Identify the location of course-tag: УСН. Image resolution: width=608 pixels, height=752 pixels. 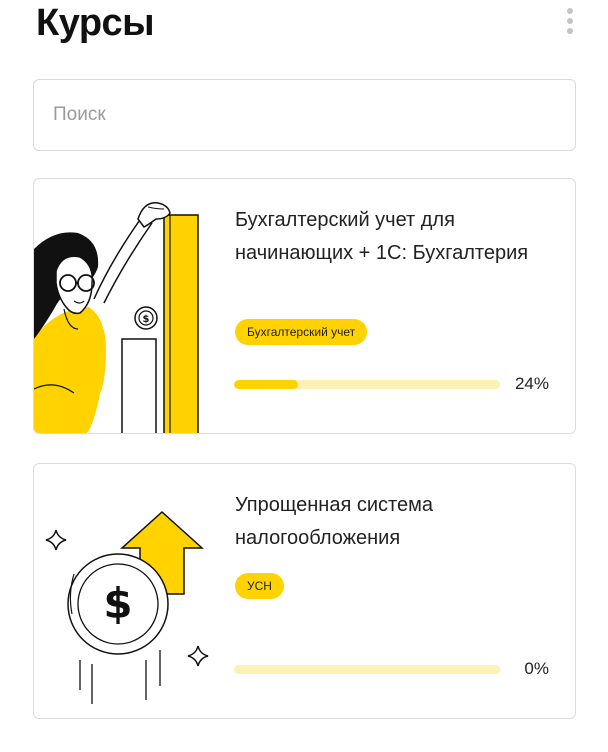
(259, 586).